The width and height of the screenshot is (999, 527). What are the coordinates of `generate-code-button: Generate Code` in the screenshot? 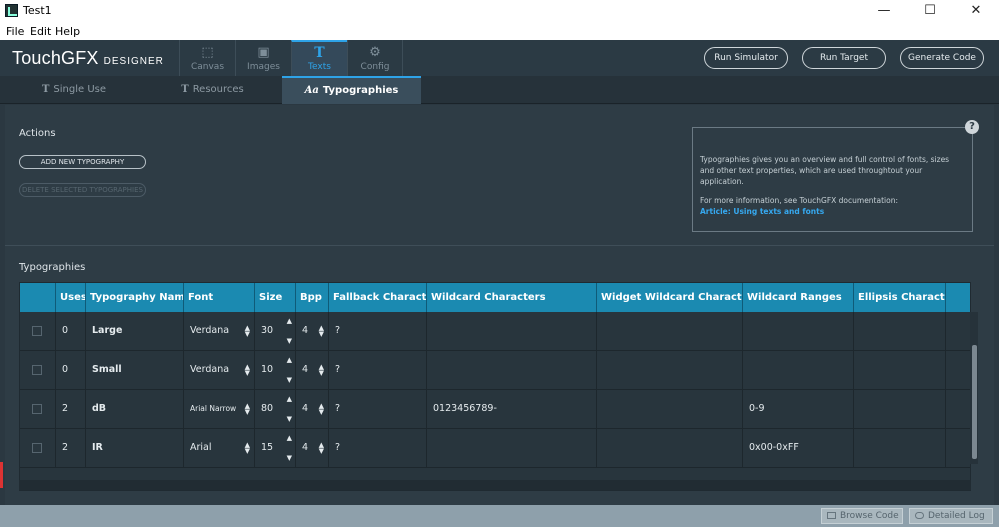 It's located at (942, 58).